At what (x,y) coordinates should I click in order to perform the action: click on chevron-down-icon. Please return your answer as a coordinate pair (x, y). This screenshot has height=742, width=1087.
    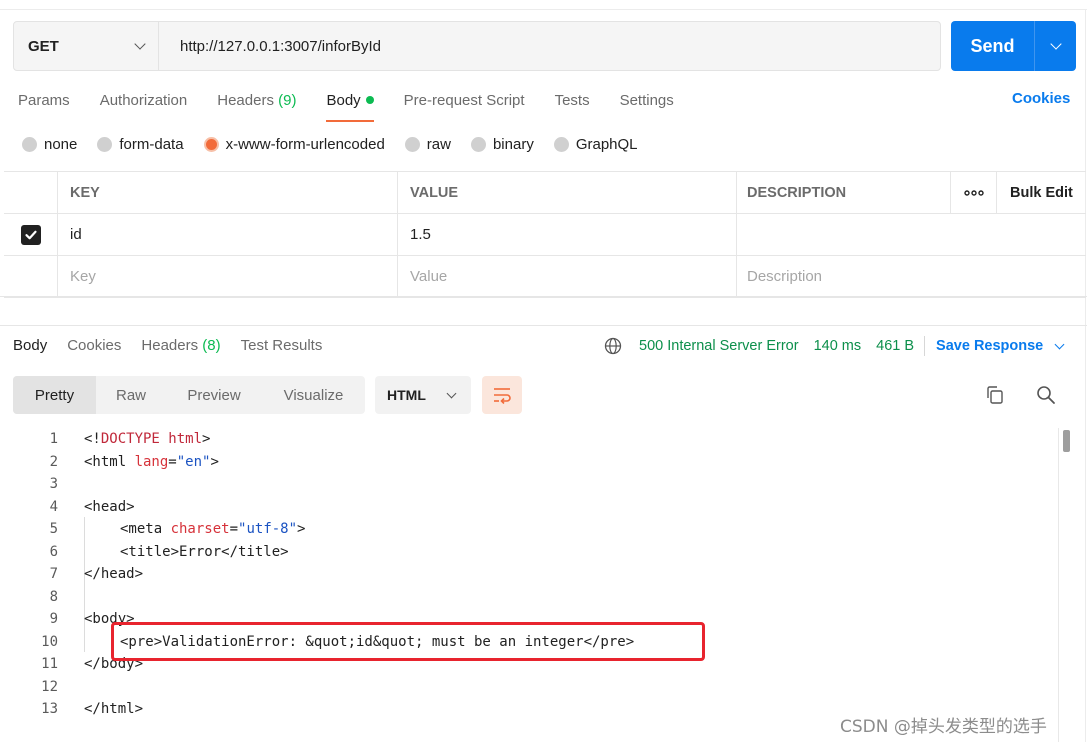
    Looking at the image, I should click on (1055, 44).